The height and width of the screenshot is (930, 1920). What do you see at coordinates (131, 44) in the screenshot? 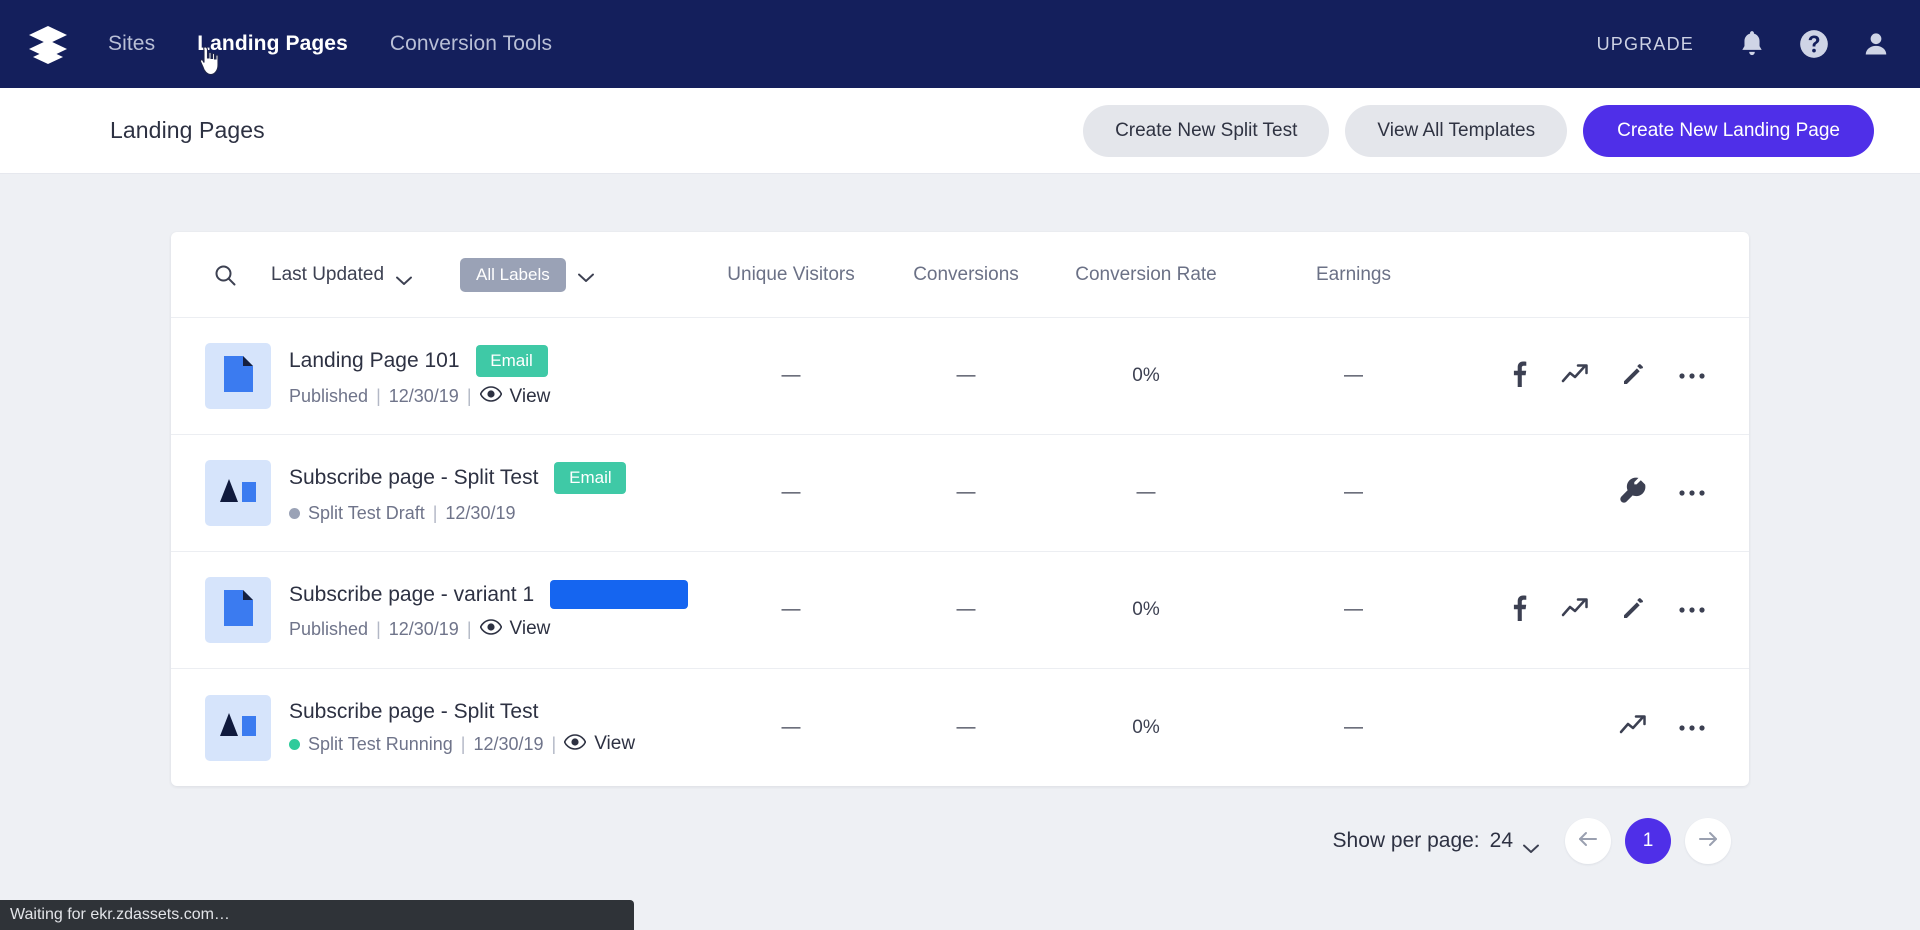
I see `nav-link-sites: Sites` at bounding box center [131, 44].